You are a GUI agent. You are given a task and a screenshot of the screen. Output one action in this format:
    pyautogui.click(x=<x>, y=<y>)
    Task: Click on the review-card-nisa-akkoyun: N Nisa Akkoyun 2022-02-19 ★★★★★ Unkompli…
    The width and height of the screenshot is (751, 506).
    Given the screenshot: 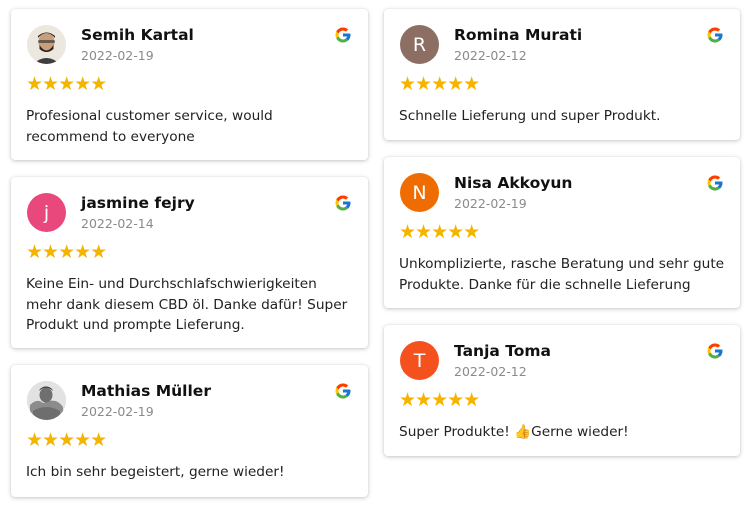 What is the action you would take?
    pyautogui.click(x=562, y=232)
    